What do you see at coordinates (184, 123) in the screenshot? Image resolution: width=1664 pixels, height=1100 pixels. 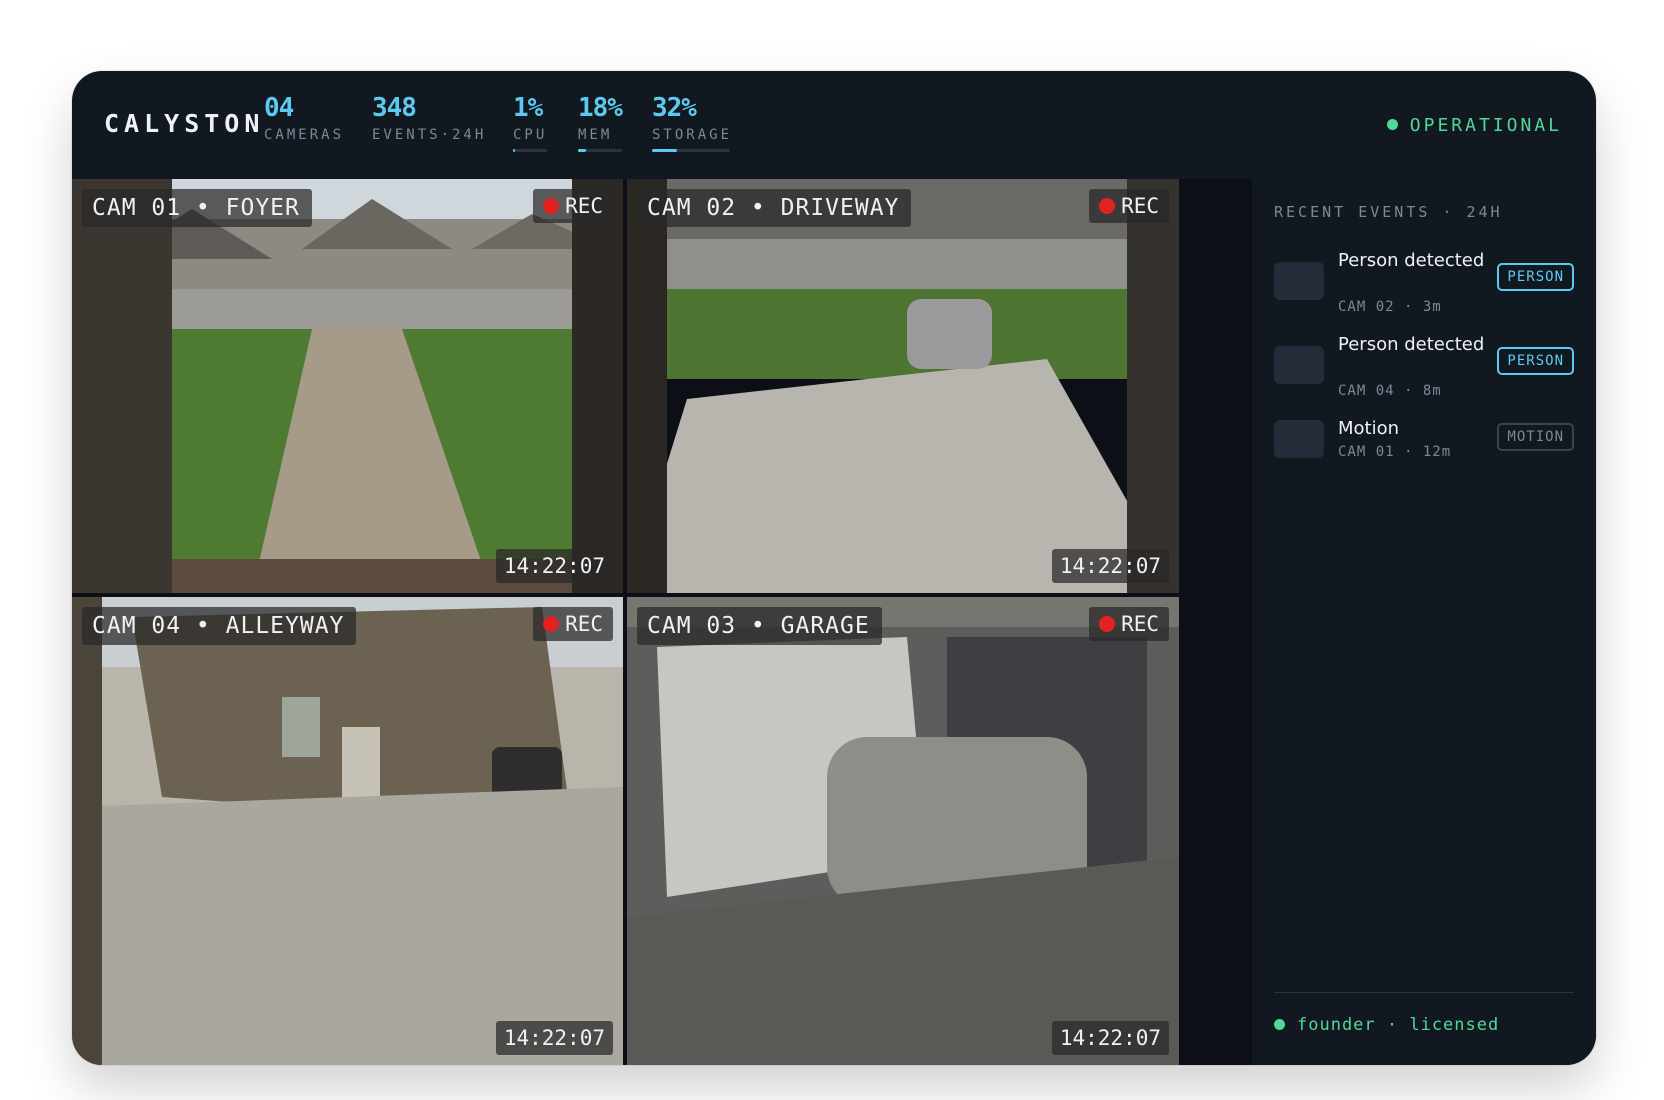 I see `brand-logo: CALYSTON` at bounding box center [184, 123].